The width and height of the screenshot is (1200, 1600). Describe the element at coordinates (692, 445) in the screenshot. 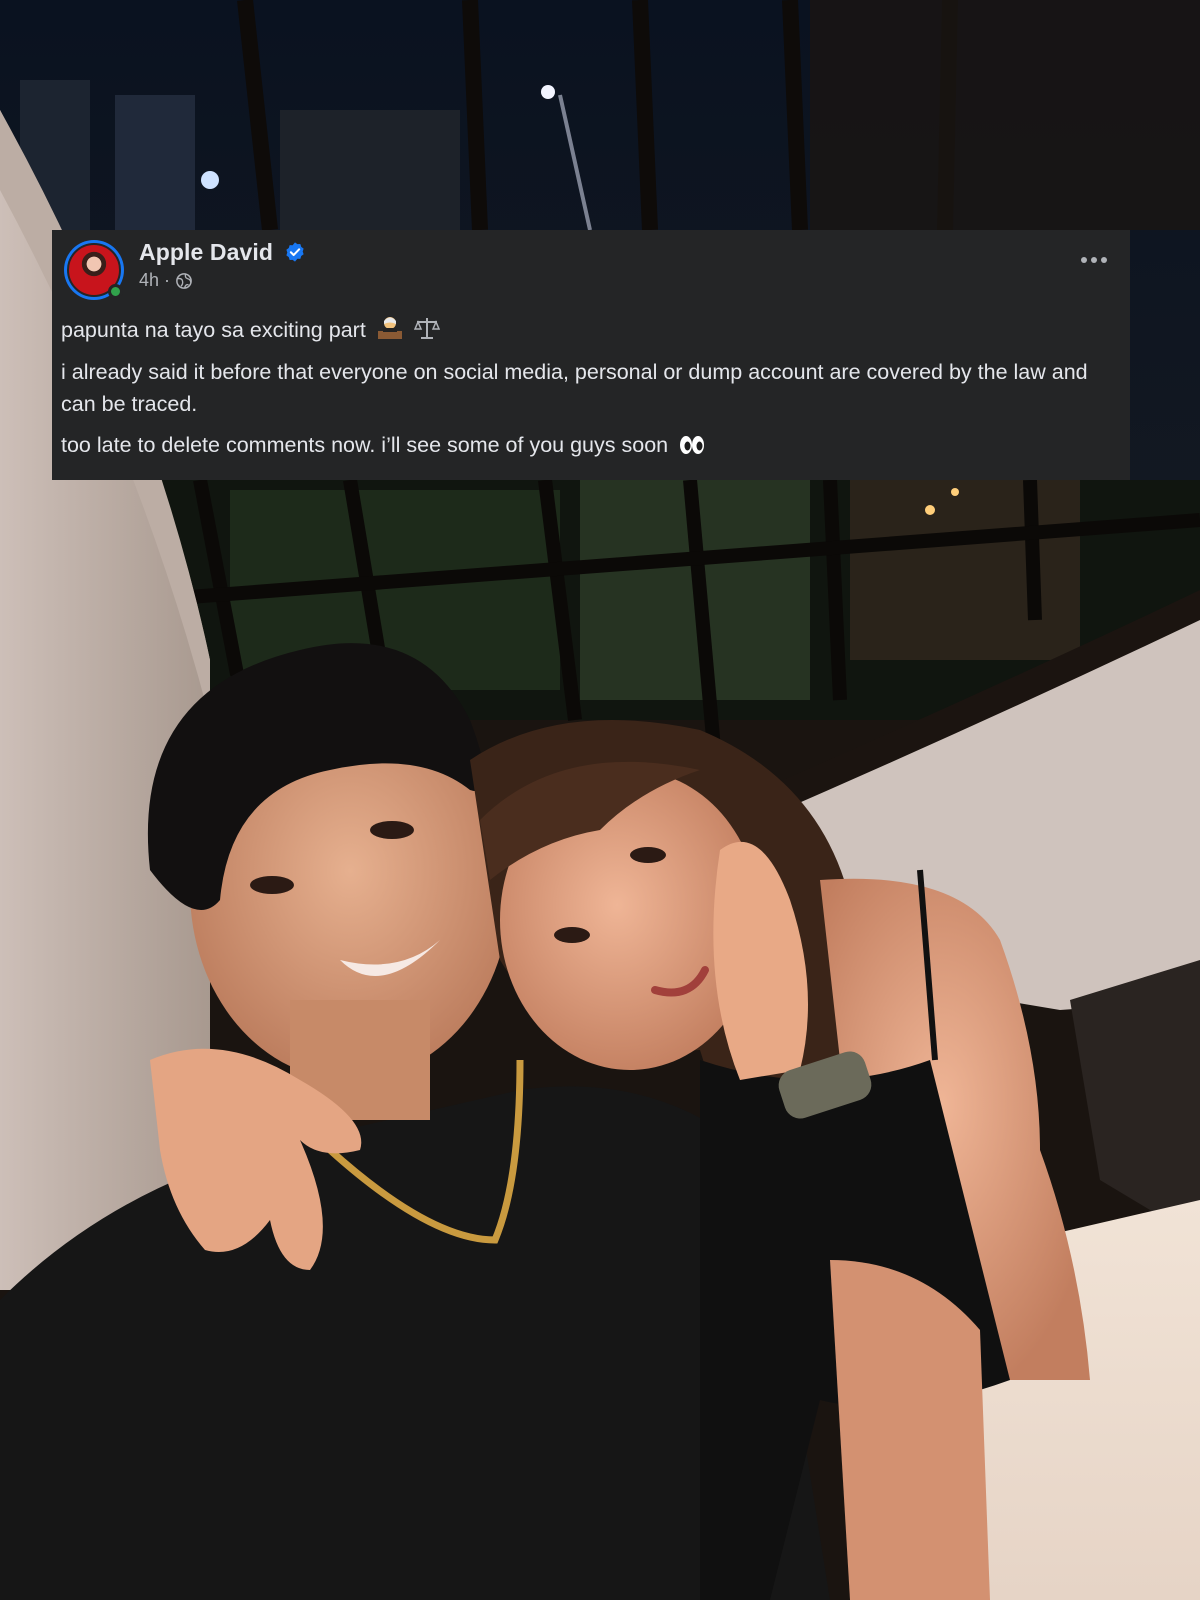

I see `eyes-emoji` at that location.